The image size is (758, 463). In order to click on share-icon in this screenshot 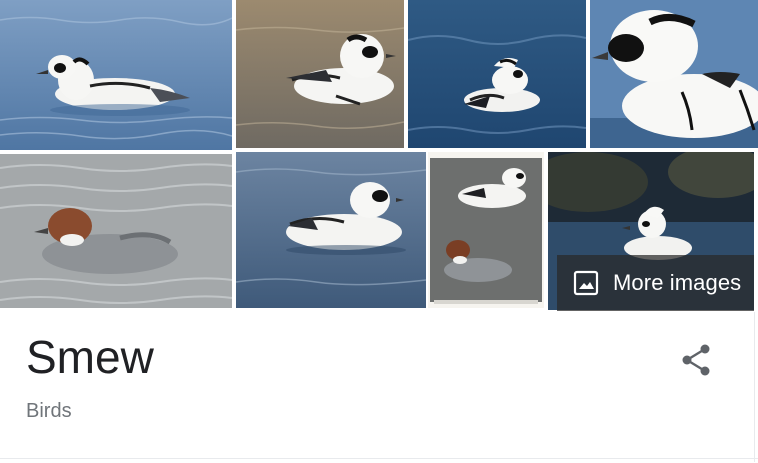, I will do `click(696, 360)`.